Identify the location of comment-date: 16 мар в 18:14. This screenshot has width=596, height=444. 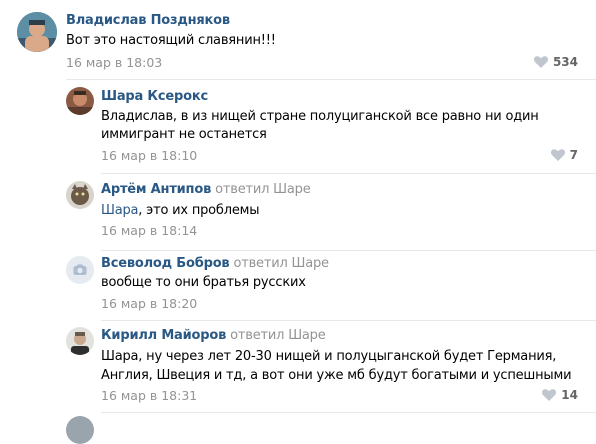
(149, 230).